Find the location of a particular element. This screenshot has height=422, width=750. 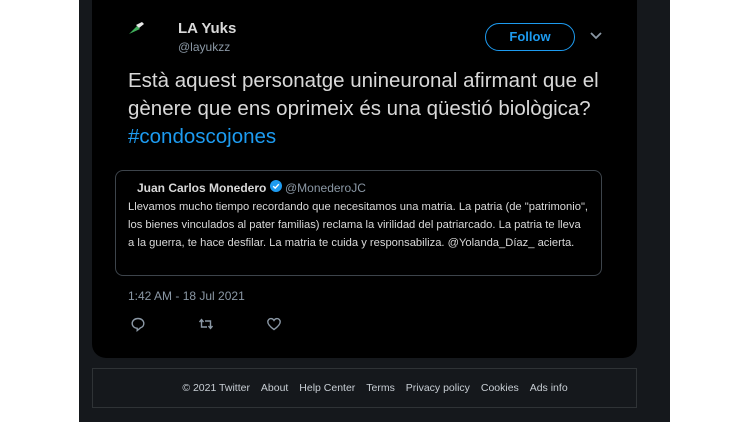

quote-author-name: Juan Carlos Monedero is located at coordinates (202, 188).